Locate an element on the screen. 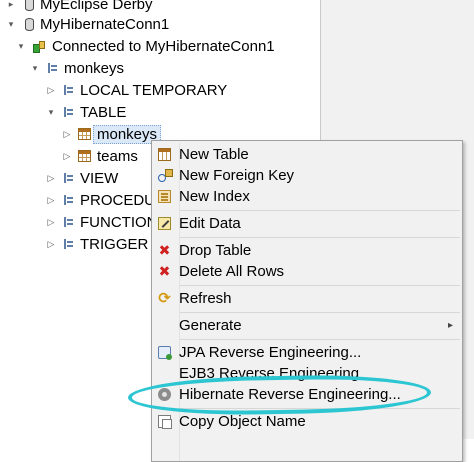  tree-item-schema-monkeys: ▾ monkeys is located at coordinates (77, 68).